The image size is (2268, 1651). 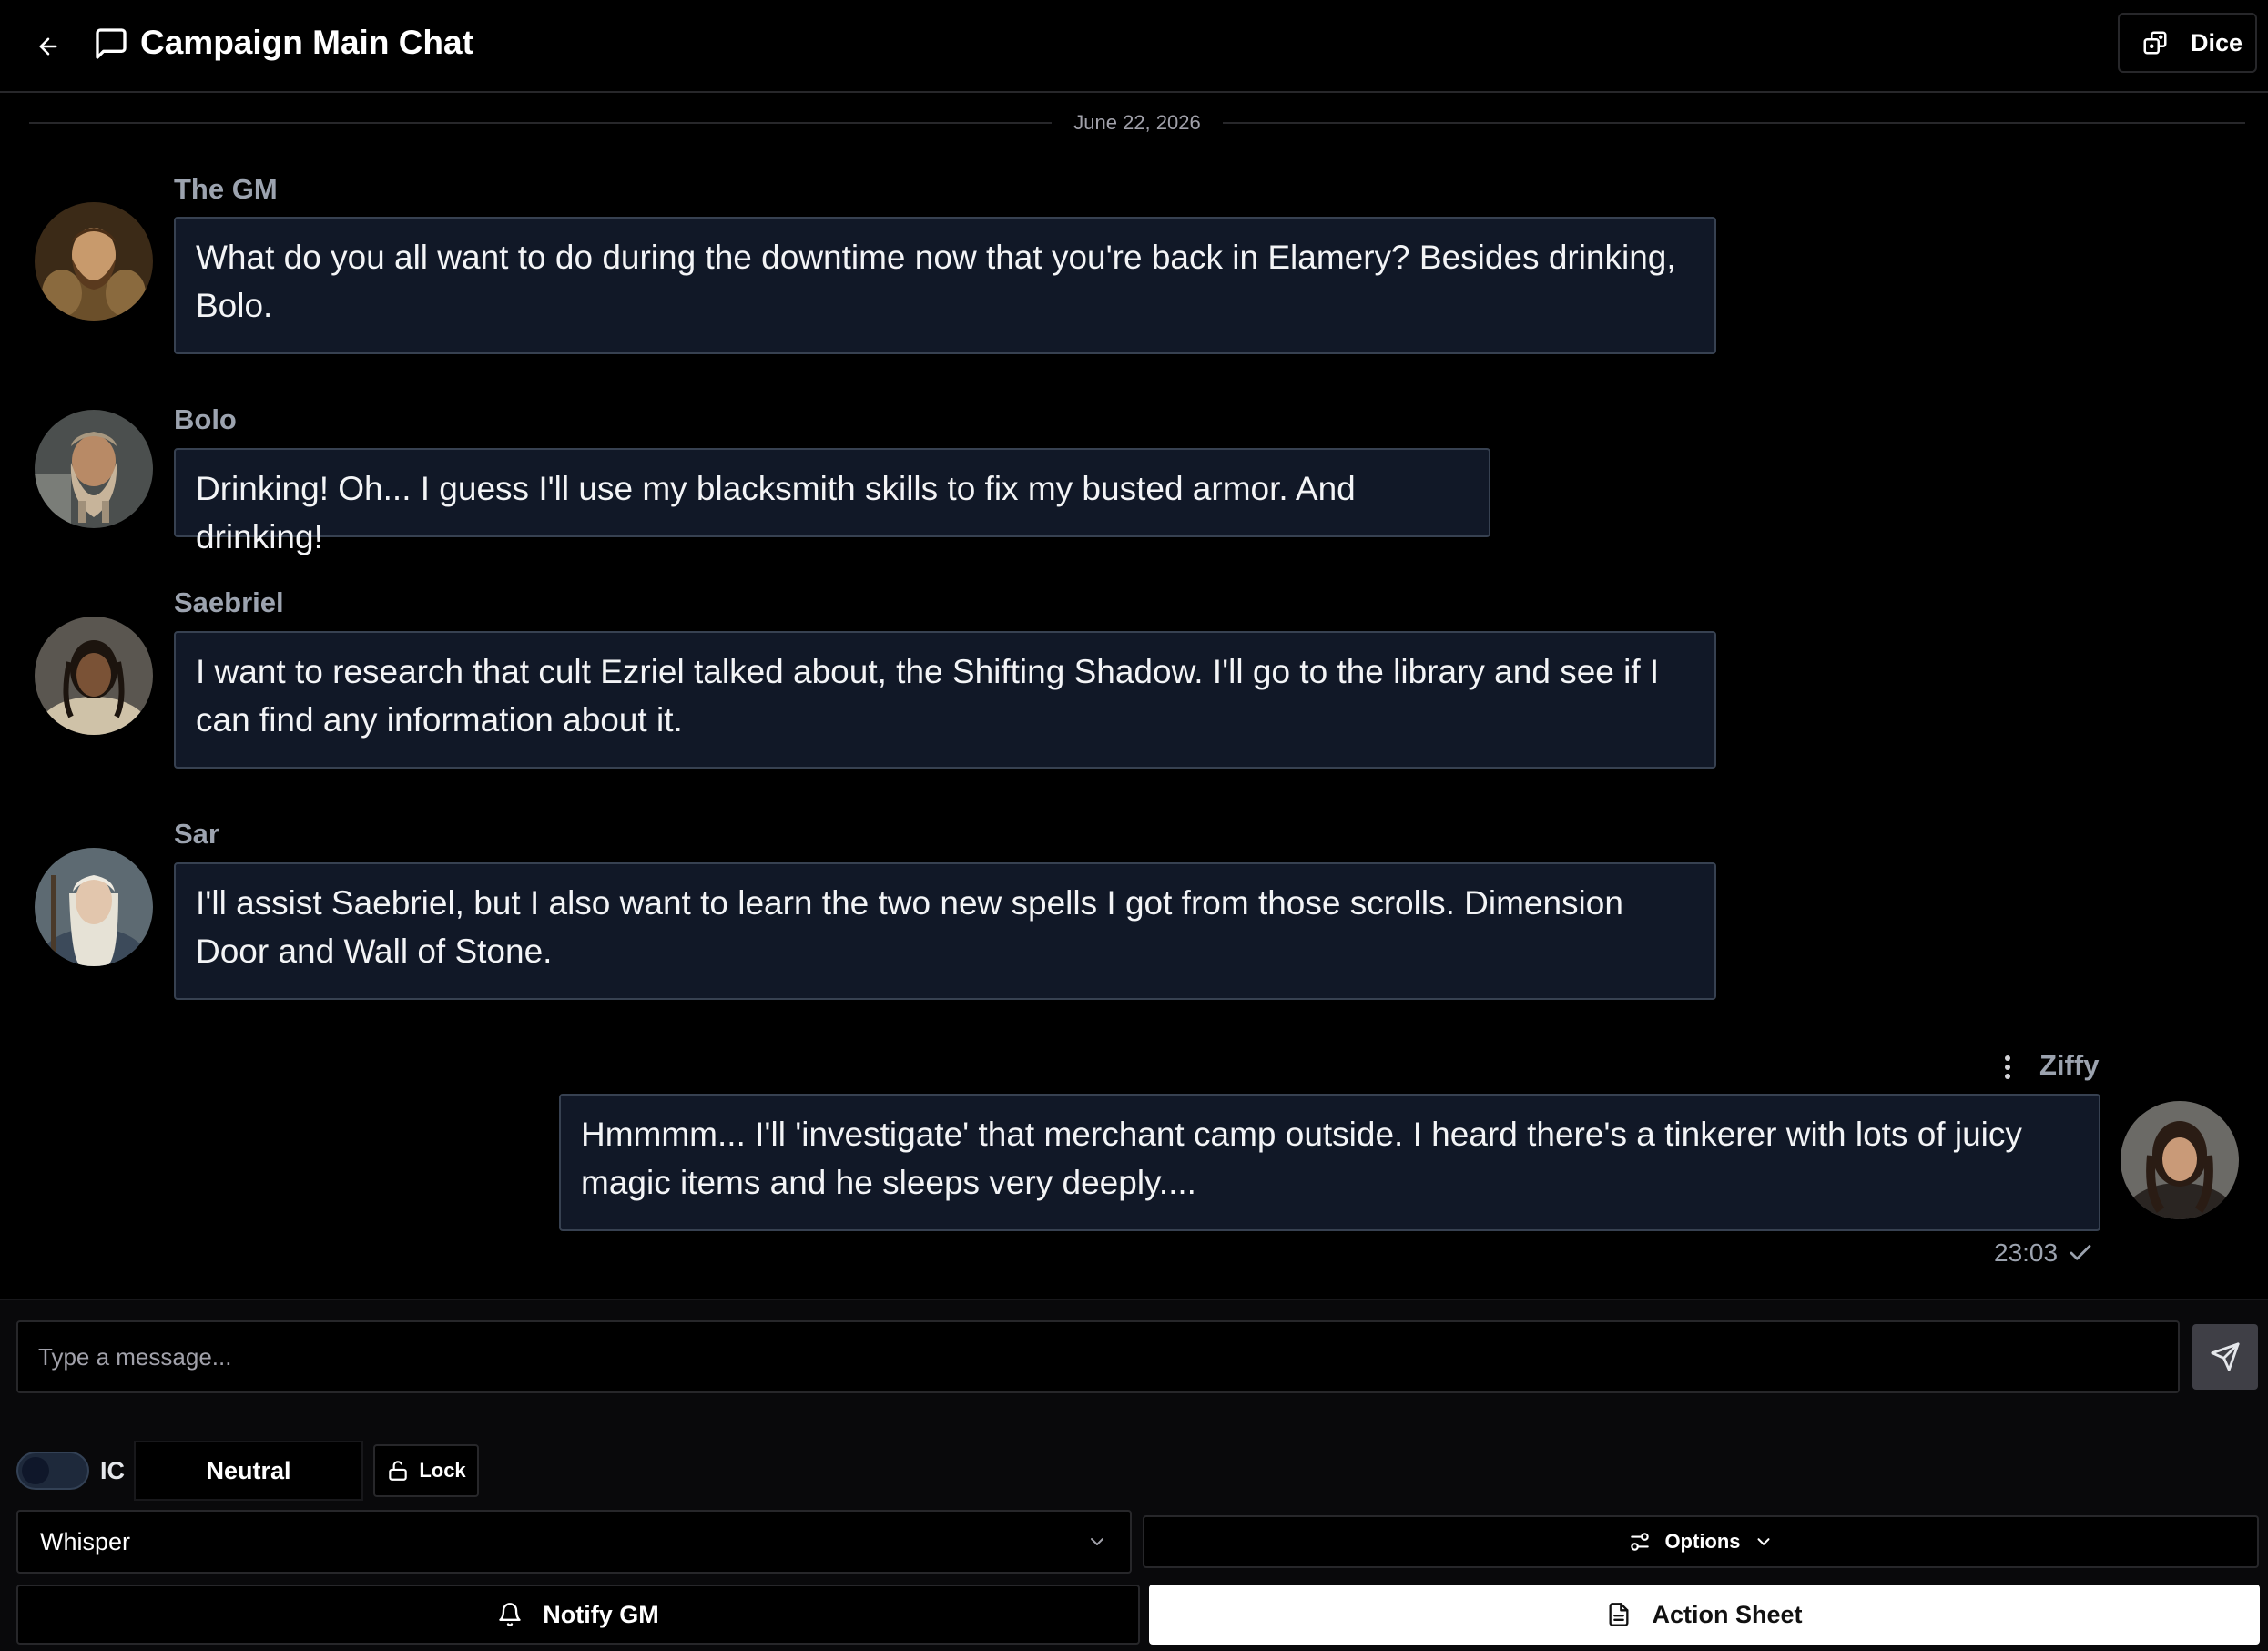 What do you see at coordinates (306, 42) in the screenshot?
I see `page-title: Campaign Main Chat` at bounding box center [306, 42].